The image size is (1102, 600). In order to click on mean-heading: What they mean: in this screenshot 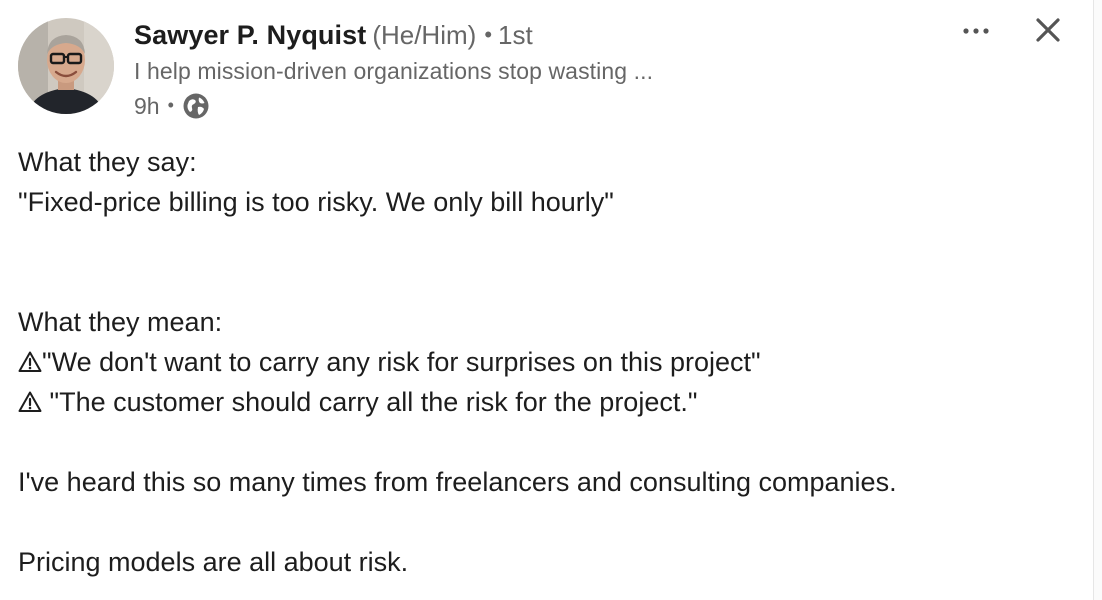, I will do `click(120, 322)`.